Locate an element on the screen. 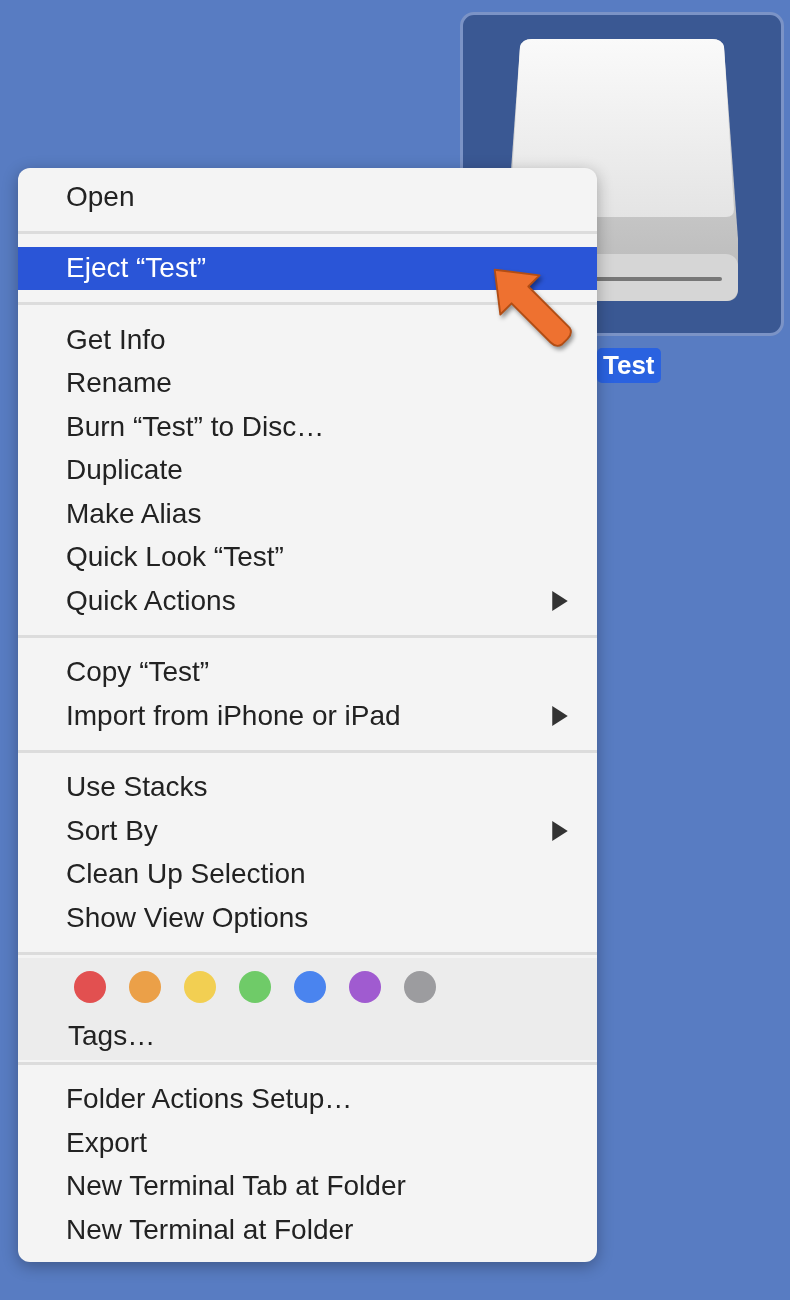 Image resolution: width=790 pixels, height=1300 pixels. menu-item: Use Stacks is located at coordinates (307, 787).